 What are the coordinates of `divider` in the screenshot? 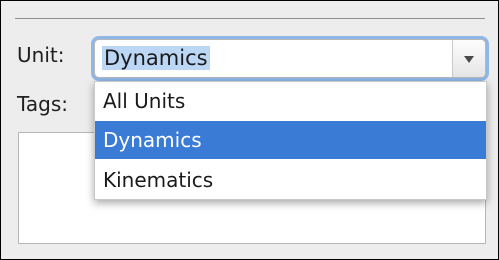 It's located at (250, 18).